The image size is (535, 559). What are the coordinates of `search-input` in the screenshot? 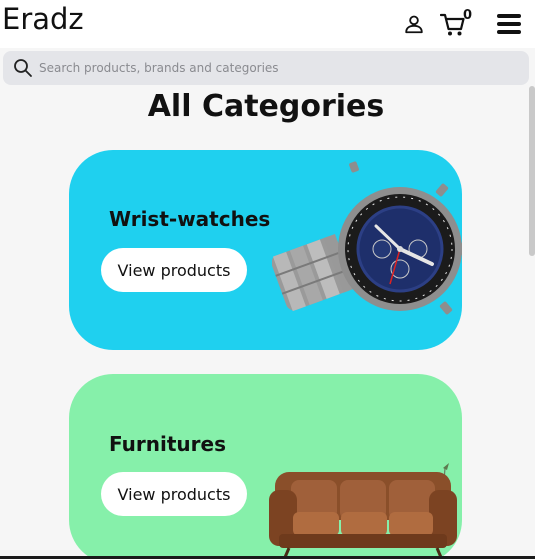 It's located at (274, 68).